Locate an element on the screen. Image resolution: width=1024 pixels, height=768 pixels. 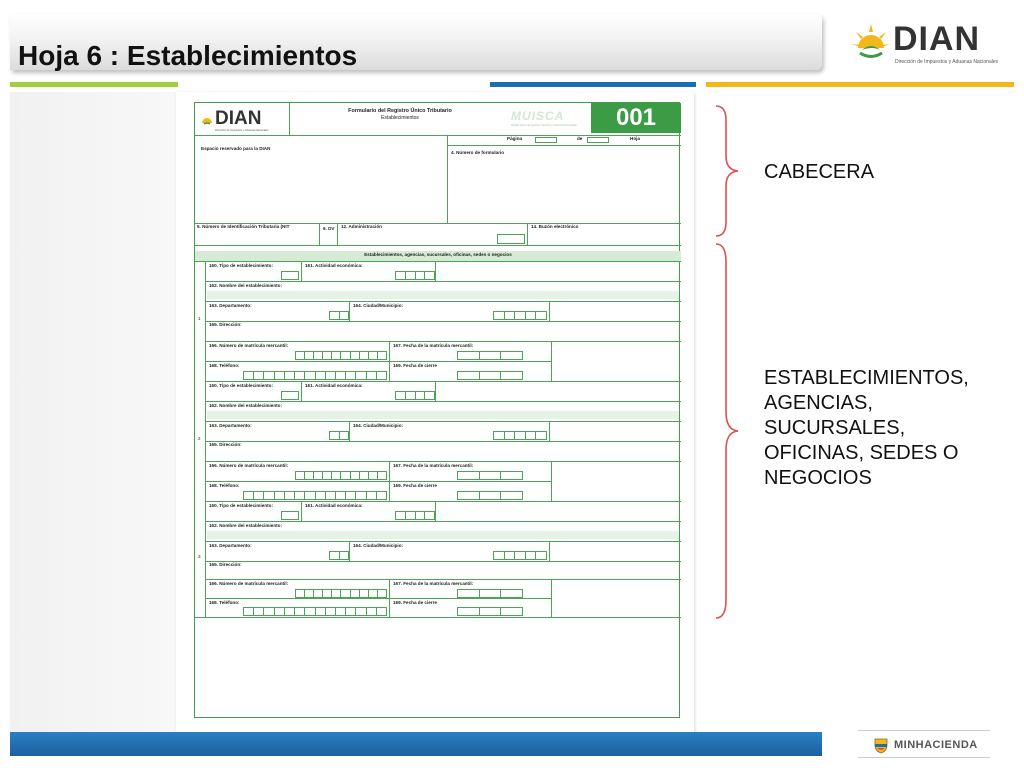
minhacienda-logo: MINHACIENDA is located at coordinates (924, 744).